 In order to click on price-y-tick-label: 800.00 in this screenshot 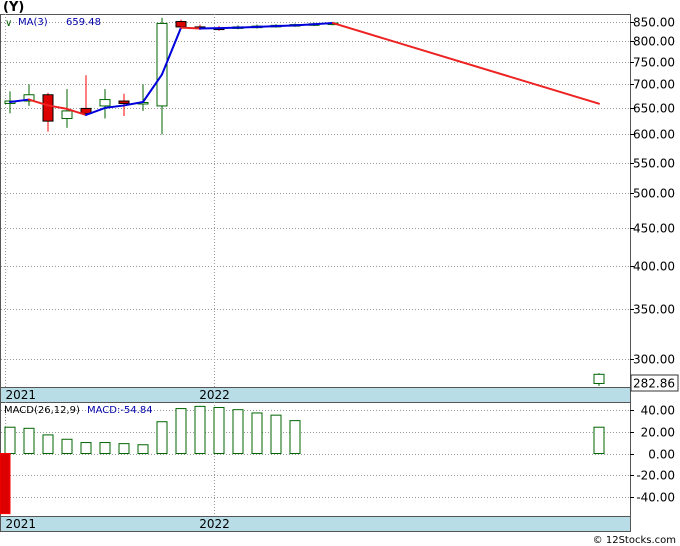, I will do `click(654, 42)`.